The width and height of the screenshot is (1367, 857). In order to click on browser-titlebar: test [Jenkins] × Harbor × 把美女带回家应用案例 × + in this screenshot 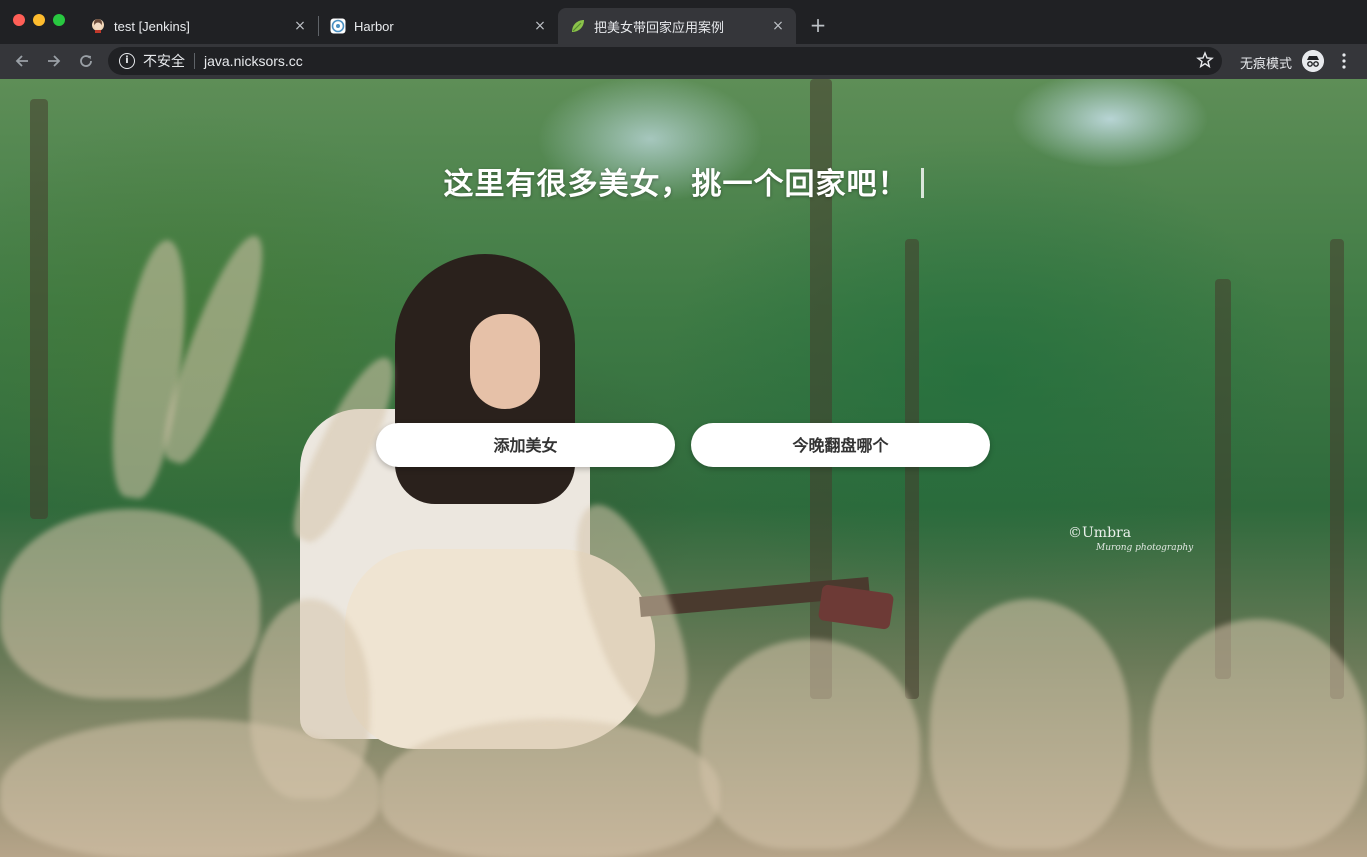, I will do `click(683, 22)`.